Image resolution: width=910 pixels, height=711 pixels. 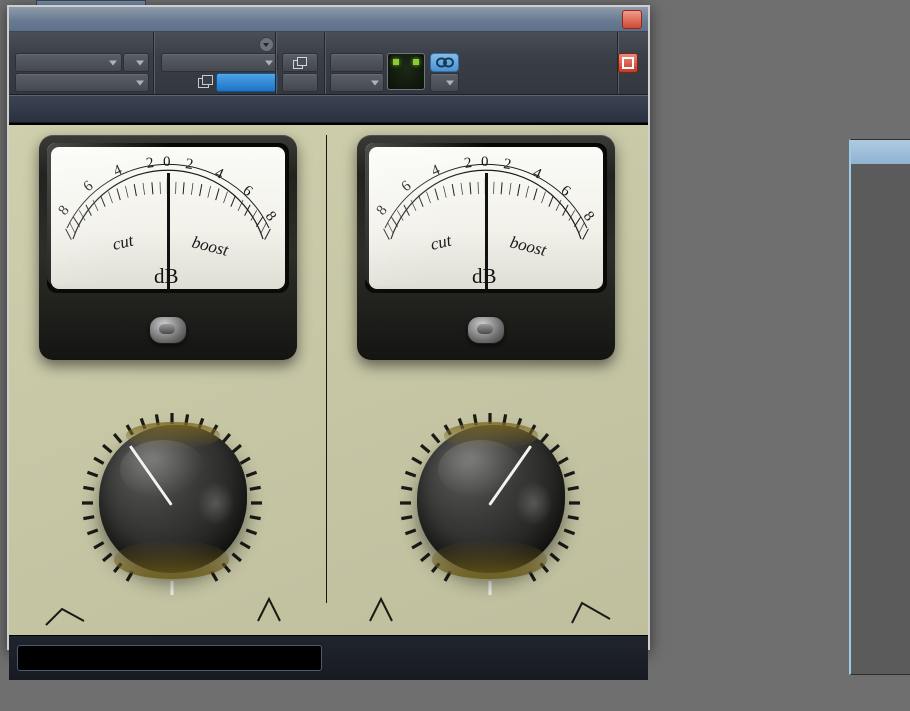 I want to click on peak-vu-meter: 8 6 4 2 0 2 4 6 8 cut boost dB, so click(x=168, y=247).